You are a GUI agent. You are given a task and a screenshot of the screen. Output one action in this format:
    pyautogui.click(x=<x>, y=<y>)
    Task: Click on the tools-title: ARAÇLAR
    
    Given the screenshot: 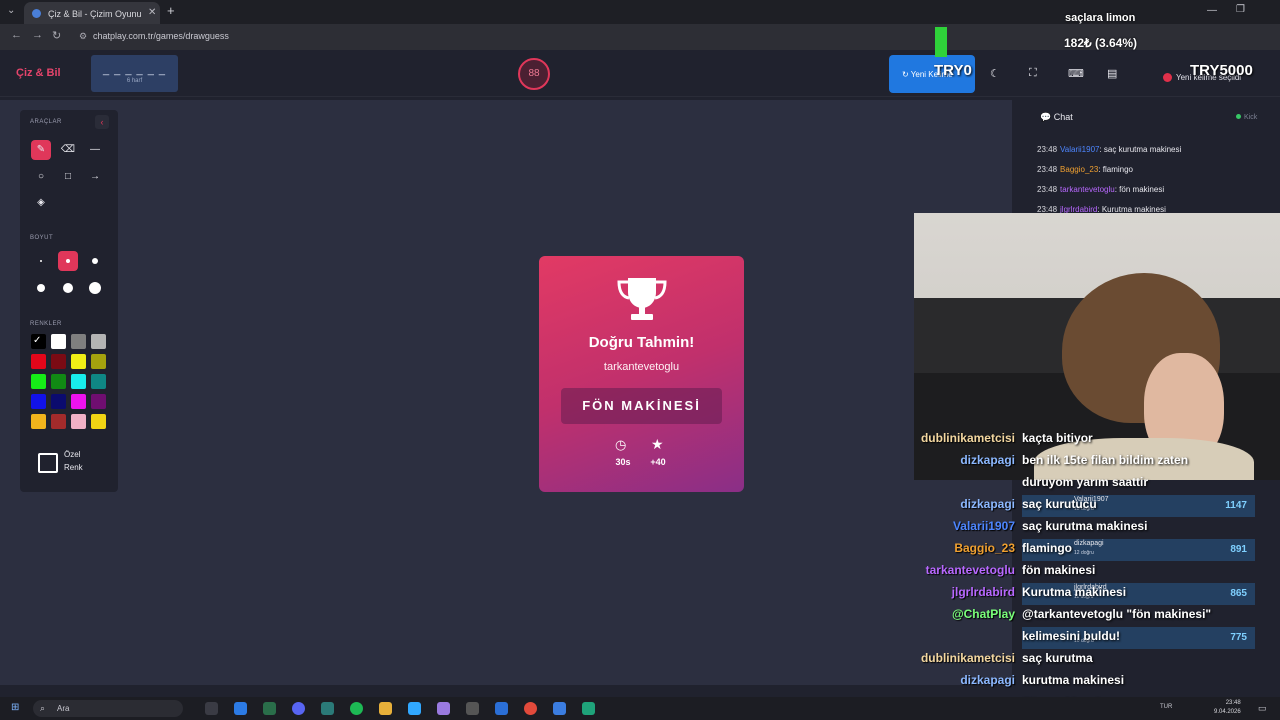 What is the action you would take?
    pyautogui.click(x=46, y=122)
    